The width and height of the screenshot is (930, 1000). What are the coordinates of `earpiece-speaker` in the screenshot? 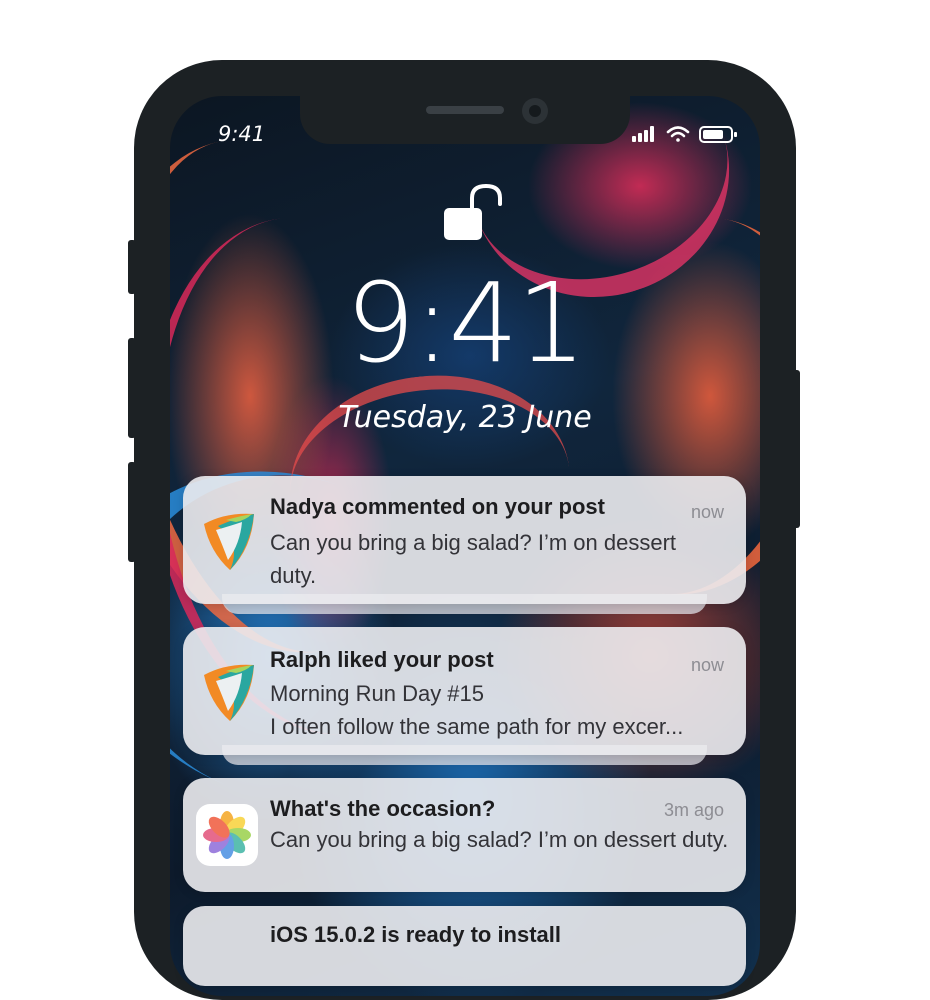 It's located at (465, 110).